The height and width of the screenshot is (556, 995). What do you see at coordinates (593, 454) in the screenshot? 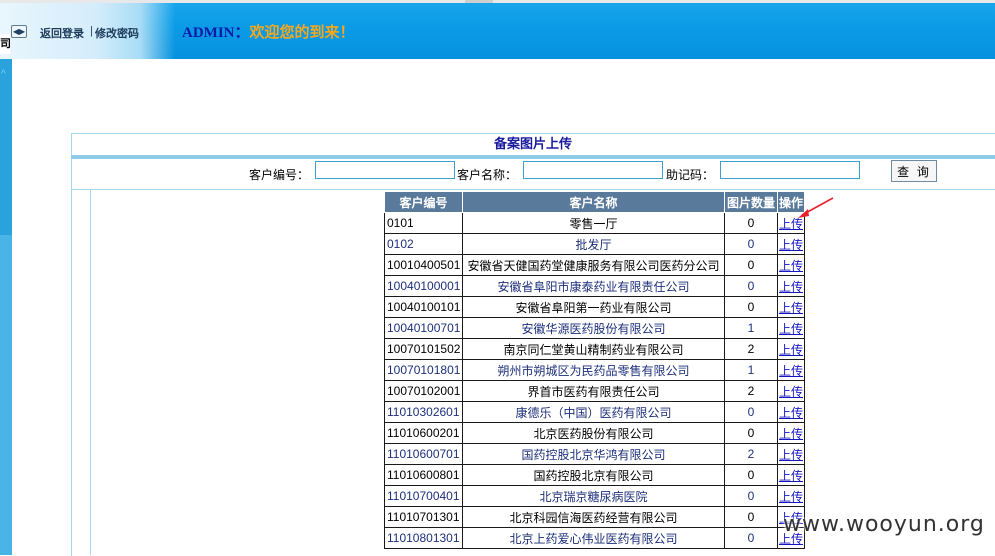
I see `customer-name-cell: 国药控股北京华鸿有限公司` at bounding box center [593, 454].